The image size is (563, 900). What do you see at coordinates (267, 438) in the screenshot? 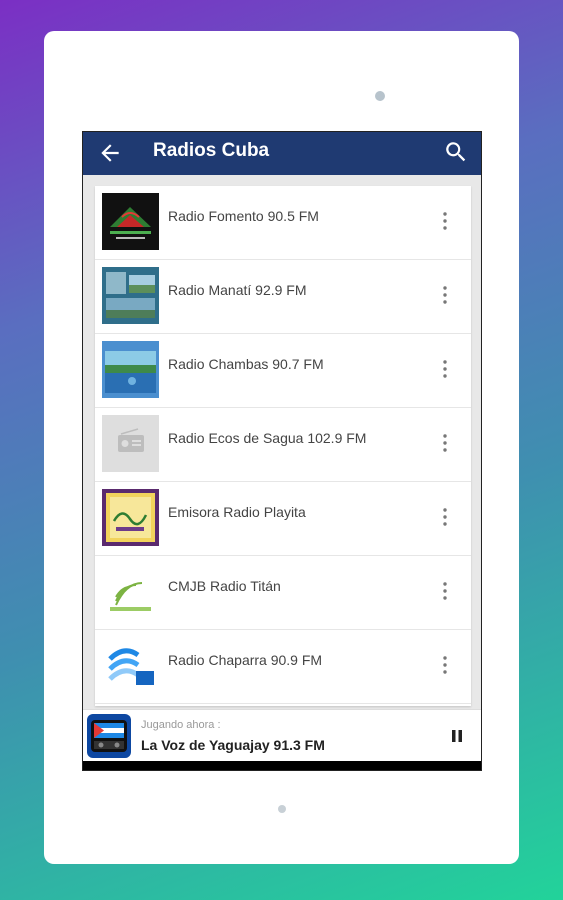
I see `station-name: Radio Ecos de Sagua 102.9 FM` at bounding box center [267, 438].